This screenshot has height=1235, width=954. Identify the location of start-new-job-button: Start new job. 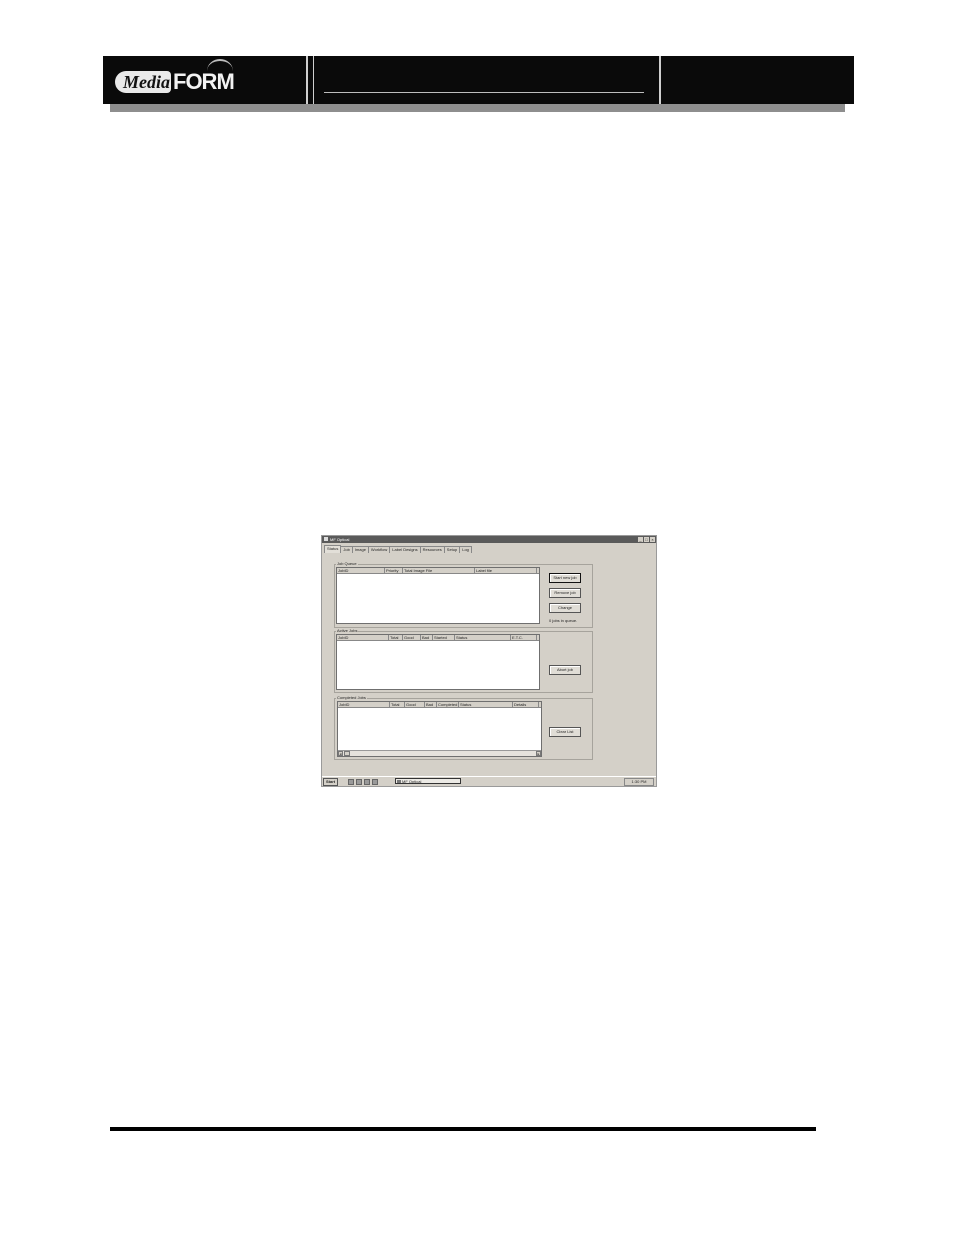
(565, 578).